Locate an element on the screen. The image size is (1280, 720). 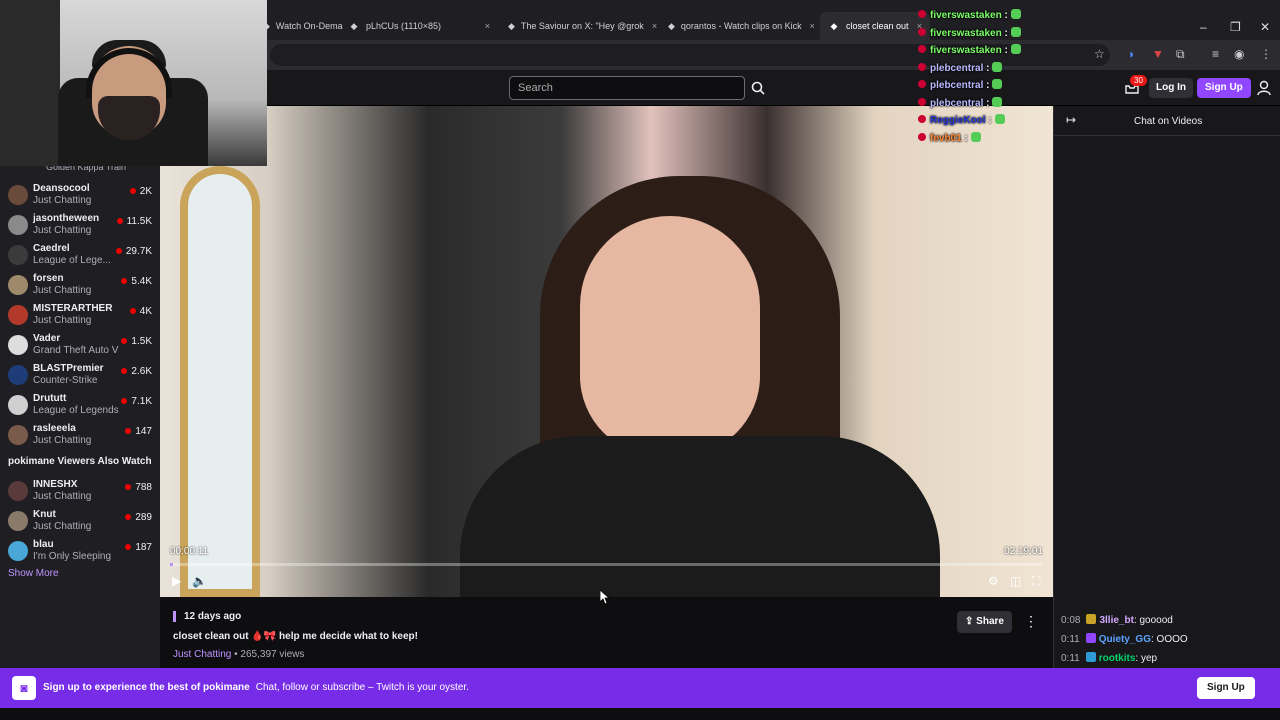
view-count: • 265,397 views is located at coordinates (268, 654).